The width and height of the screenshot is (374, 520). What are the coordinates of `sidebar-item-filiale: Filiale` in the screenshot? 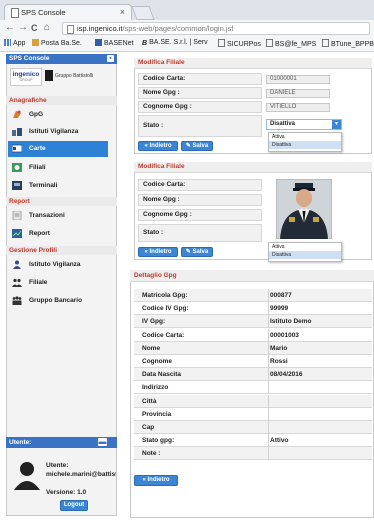 It's located at (58, 283).